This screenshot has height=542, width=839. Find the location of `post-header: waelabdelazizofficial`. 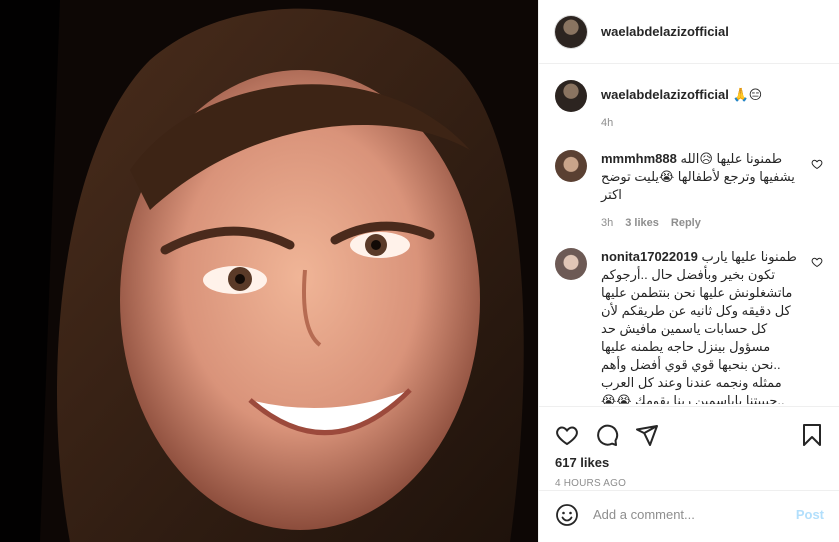

post-header: waelabdelazizofficial is located at coordinates (689, 32).